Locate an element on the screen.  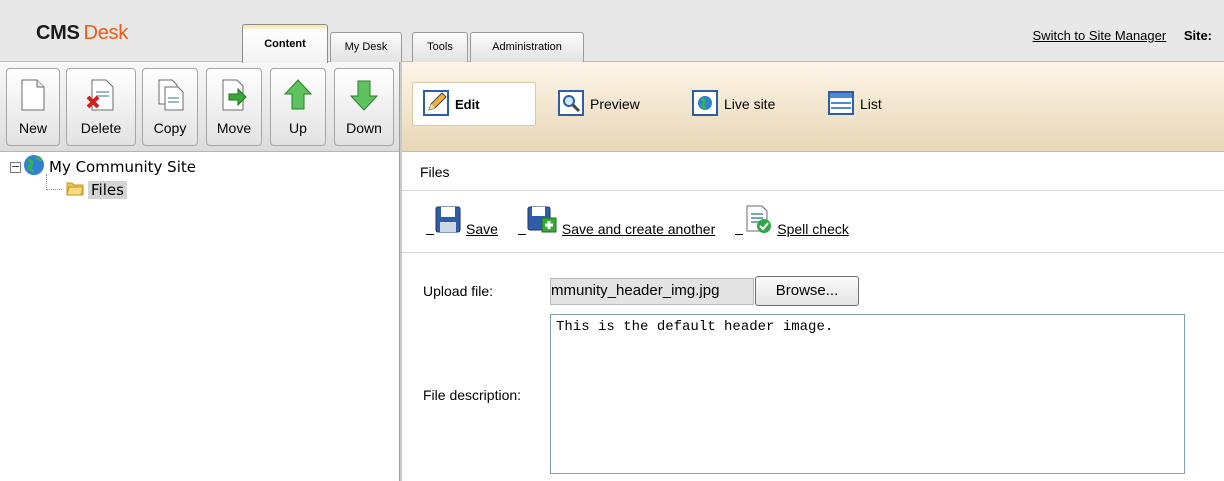
action-bar: Save Save and create another Spell check is located at coordinates (647, 220).